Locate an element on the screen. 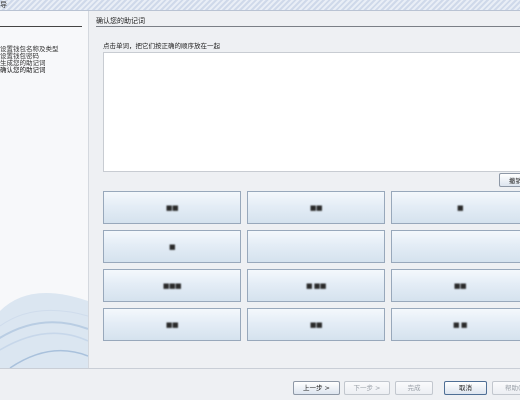  section-divider is located at coordinates (308, 26).